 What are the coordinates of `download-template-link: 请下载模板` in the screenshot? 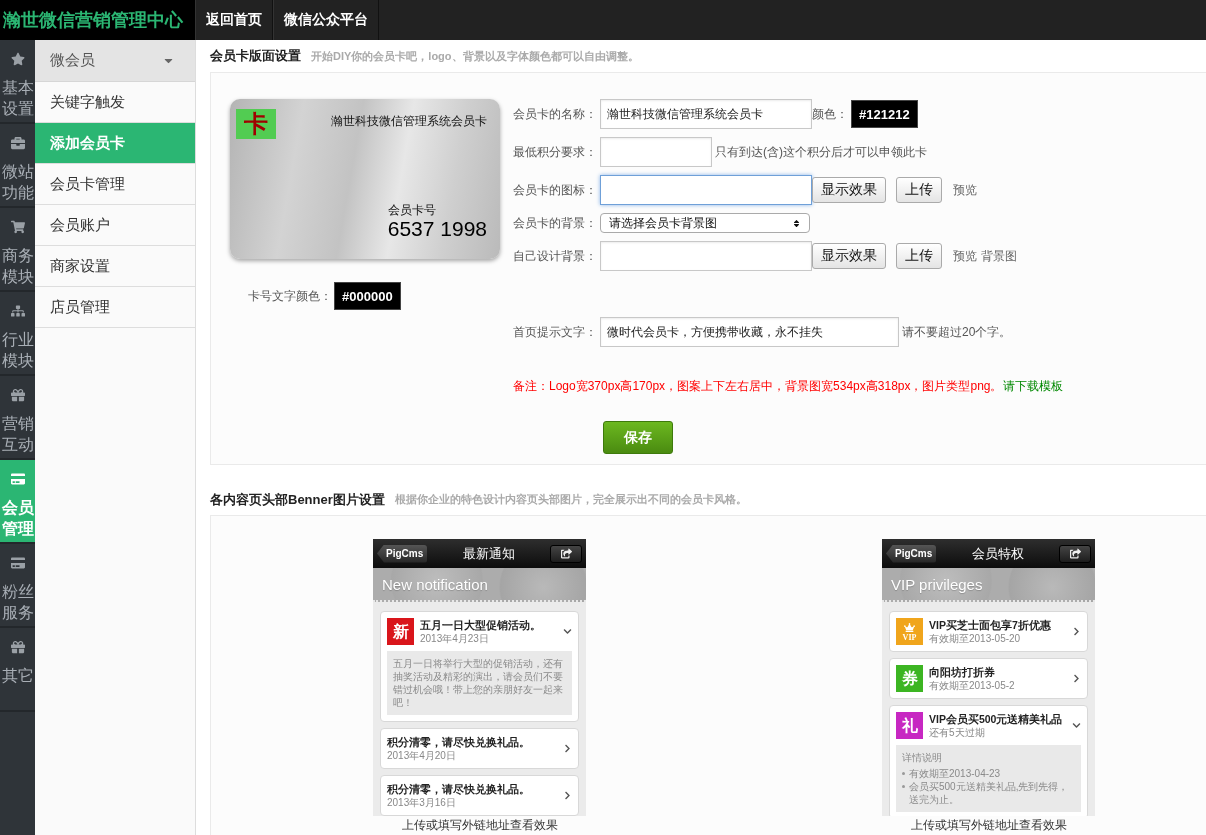 It's located at (1032, 386).